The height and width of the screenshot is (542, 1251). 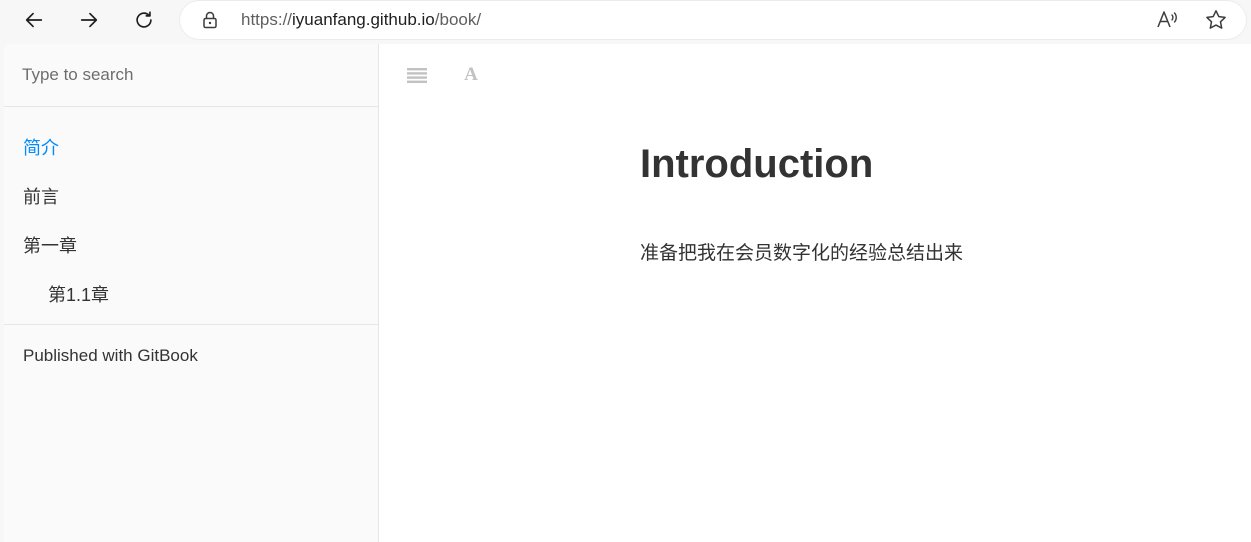 I want to click on toggle-sidebar-button, so click(x=417, y=75).